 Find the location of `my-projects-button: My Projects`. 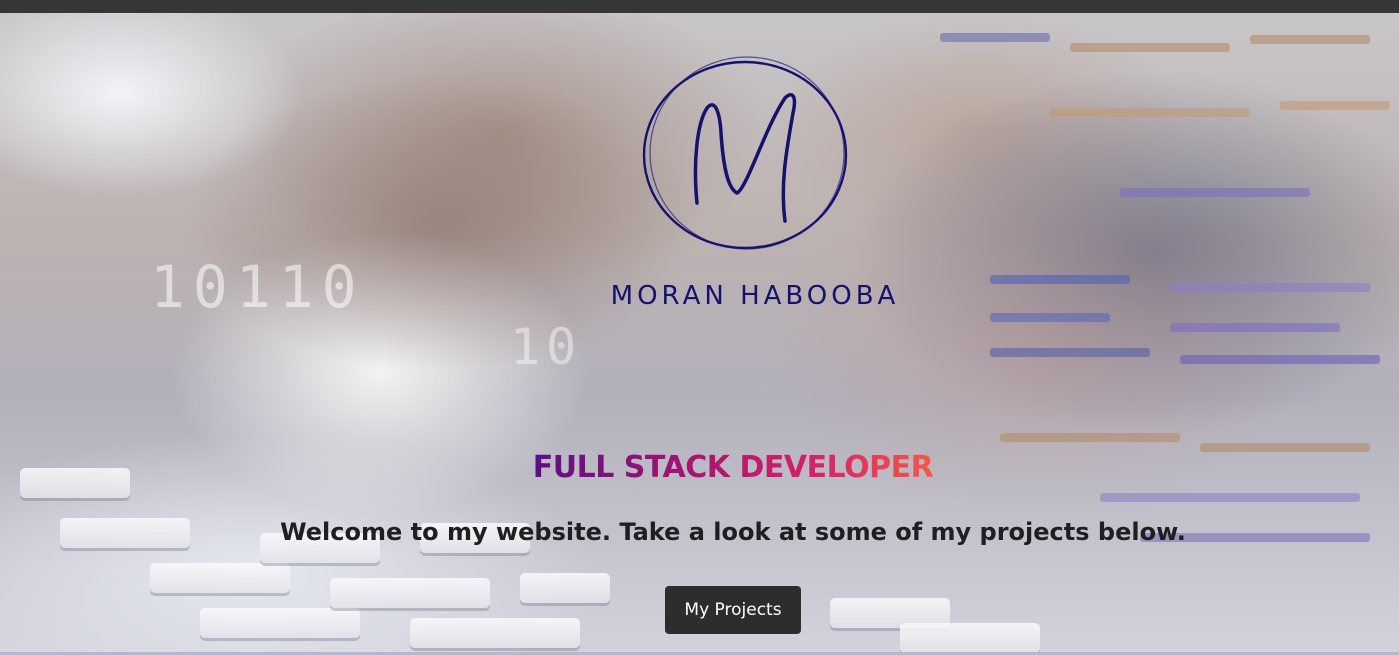

my-projects-button: My Projects is located at coordinates (733, 610).